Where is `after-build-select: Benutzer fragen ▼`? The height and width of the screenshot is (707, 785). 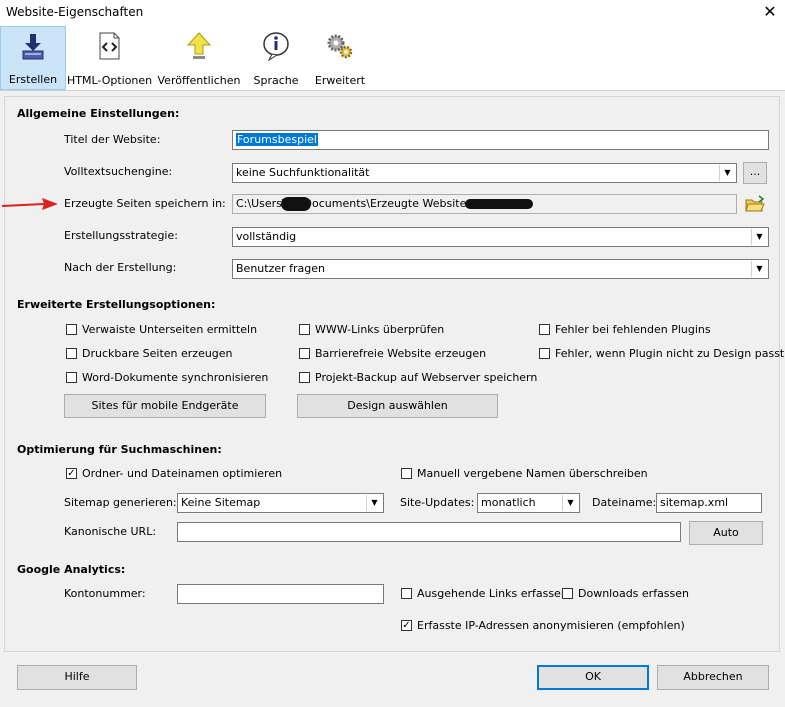 after-build-select: Benutzer fragen ▼ is located at coordinates (500, 269).